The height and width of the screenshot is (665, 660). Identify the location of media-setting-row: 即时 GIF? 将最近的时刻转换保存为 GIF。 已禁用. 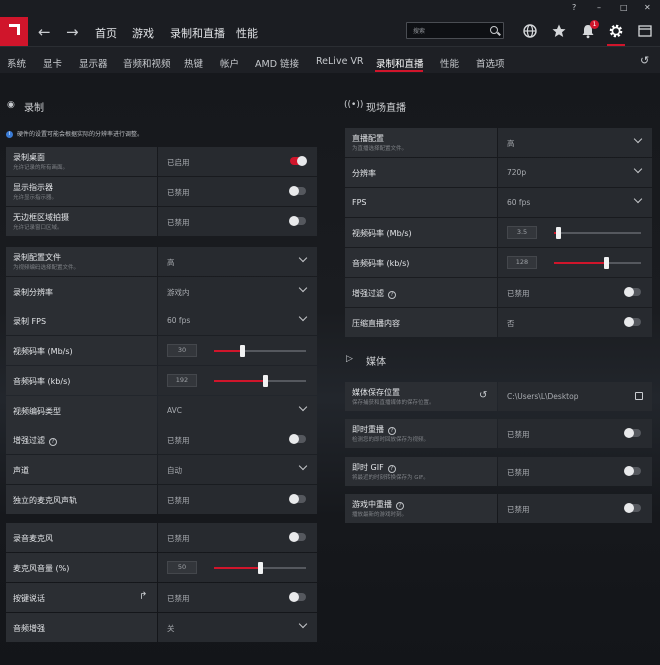
(498, 471).